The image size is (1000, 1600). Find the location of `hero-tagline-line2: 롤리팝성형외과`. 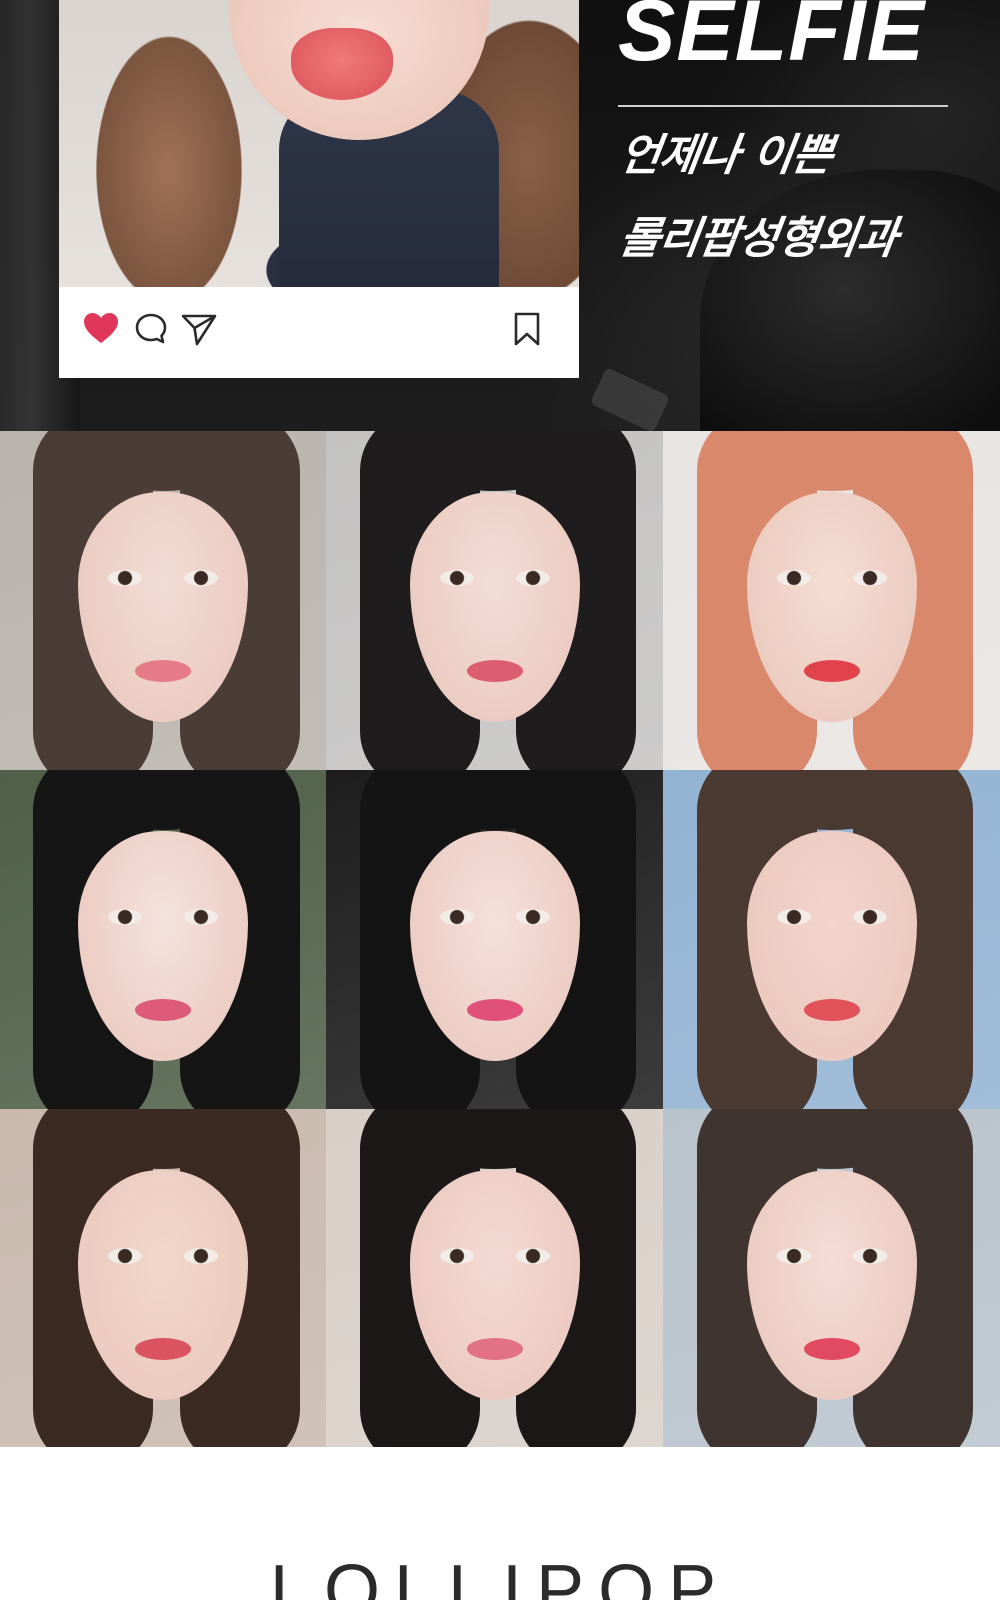

hero-tagline-line2: 롤리팝성형외과 is located at coordinates (758, 238).